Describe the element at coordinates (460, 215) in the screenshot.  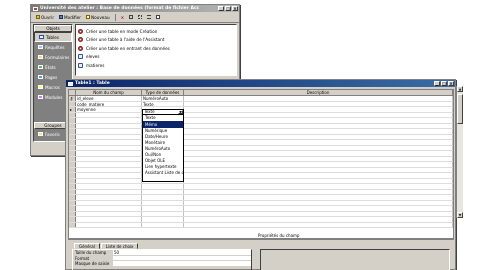
I see `scroll-down-button: ▼` at that location.